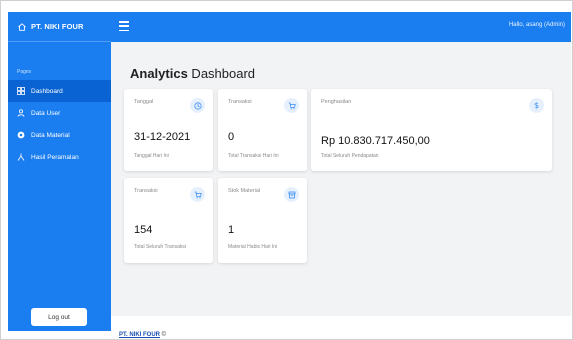 The height and width of the screenshot is (340, 573). What do you see at coordinates (197, 105) in the screenshot?
I see `clock-icon` at bounding box center [197, 105].